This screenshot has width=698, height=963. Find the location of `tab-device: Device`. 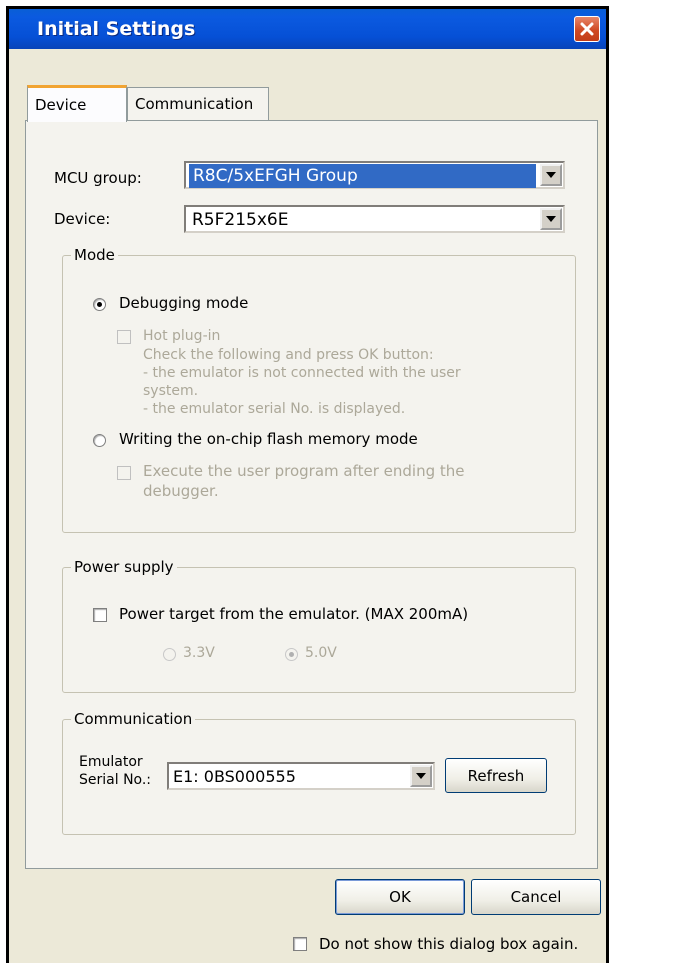

tab-device: Device is located at coordinates (77, 103).